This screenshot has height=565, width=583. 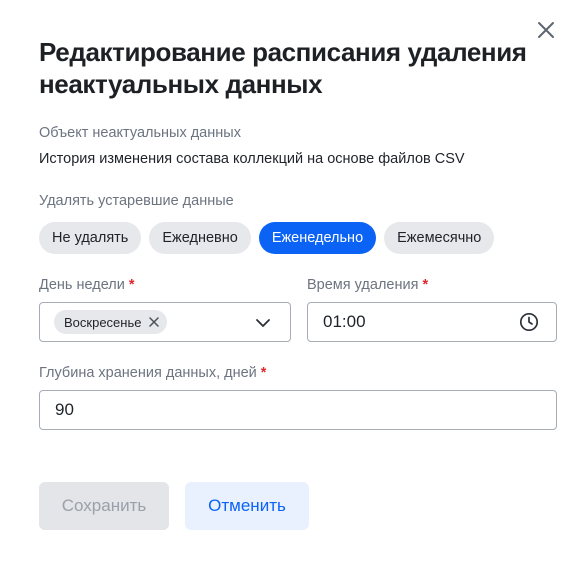 I want to click on schedule-label: Удалять устаревшие данные, so click(x=136, y=201).